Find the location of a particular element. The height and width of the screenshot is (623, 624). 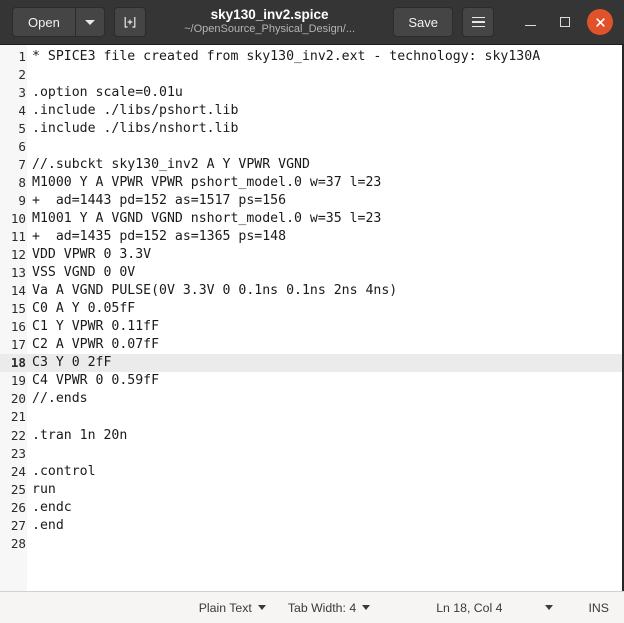

close-button is located at coordinates (600, 22).